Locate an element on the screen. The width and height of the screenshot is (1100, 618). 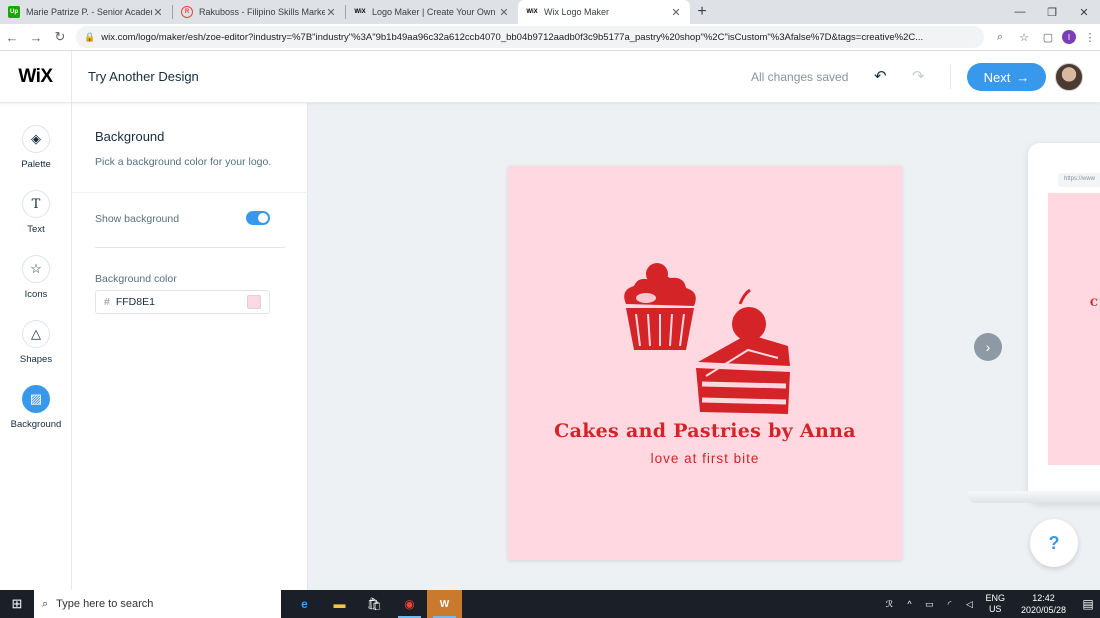
edge-icon: e is located at coordinates (304, 604).